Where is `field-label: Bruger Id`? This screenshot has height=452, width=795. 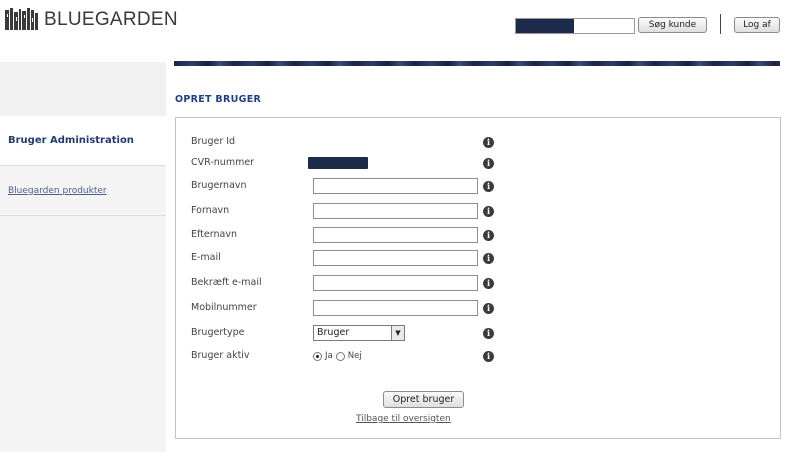
field-label: Bruger Id is located at coordinates (213, 141).